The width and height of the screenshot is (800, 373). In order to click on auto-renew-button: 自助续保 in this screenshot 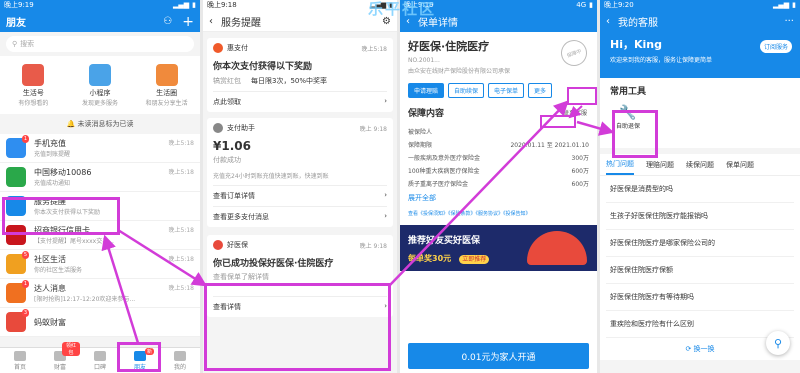, I will do `click(466, 90)`.